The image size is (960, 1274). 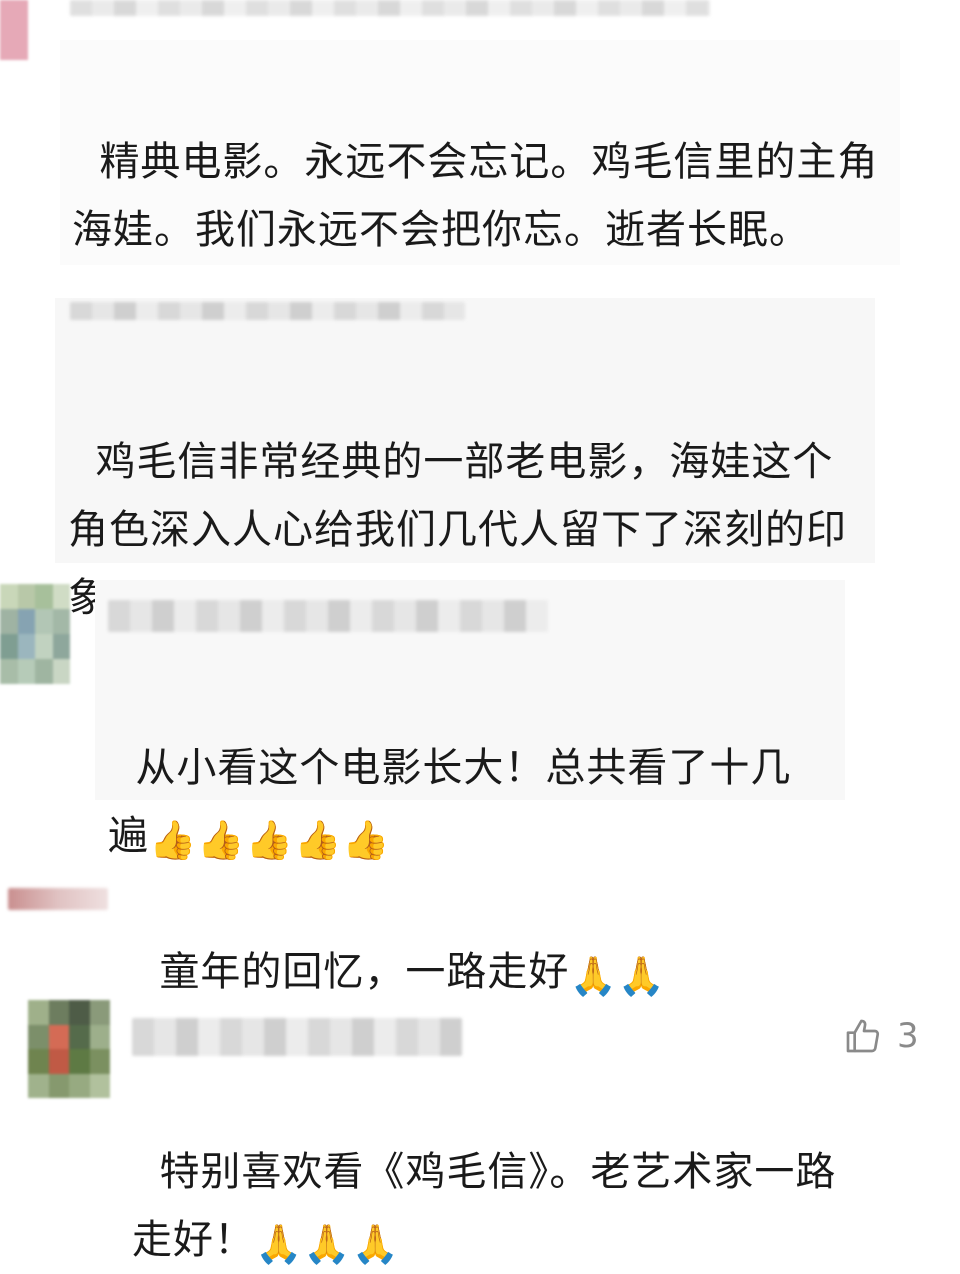 What do you see at coordinates (881, 1036) in the screenshot?
I see `like-button: 3` at bounding box center [881, 1036].